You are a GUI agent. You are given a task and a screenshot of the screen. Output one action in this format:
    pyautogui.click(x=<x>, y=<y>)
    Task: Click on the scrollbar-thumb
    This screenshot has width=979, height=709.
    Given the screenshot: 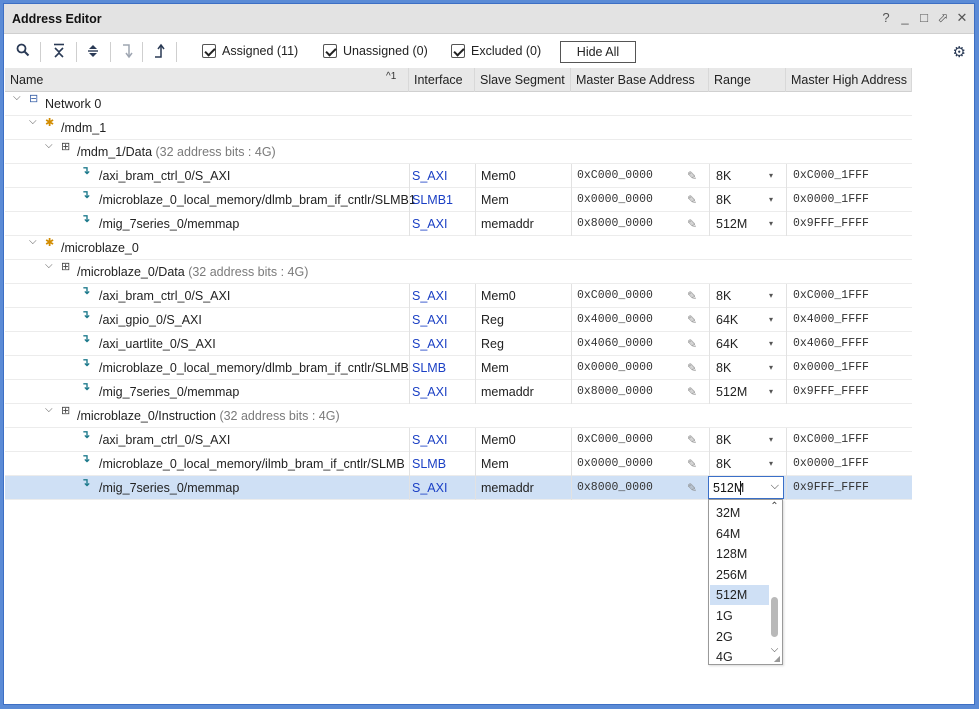 What is the action you would take?
    pyautogui.click(x=774, y=617)
    